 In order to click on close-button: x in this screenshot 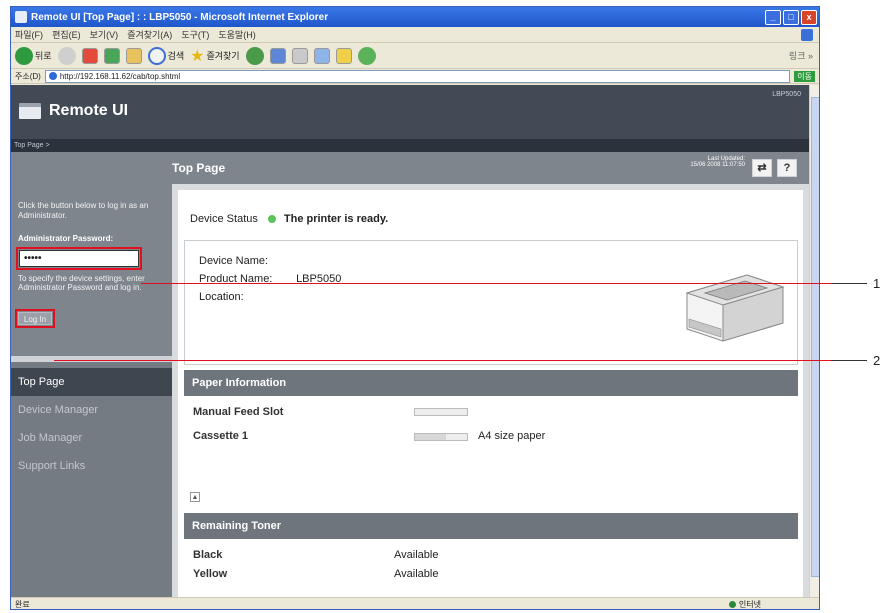, I will do `click(809, 17)`.